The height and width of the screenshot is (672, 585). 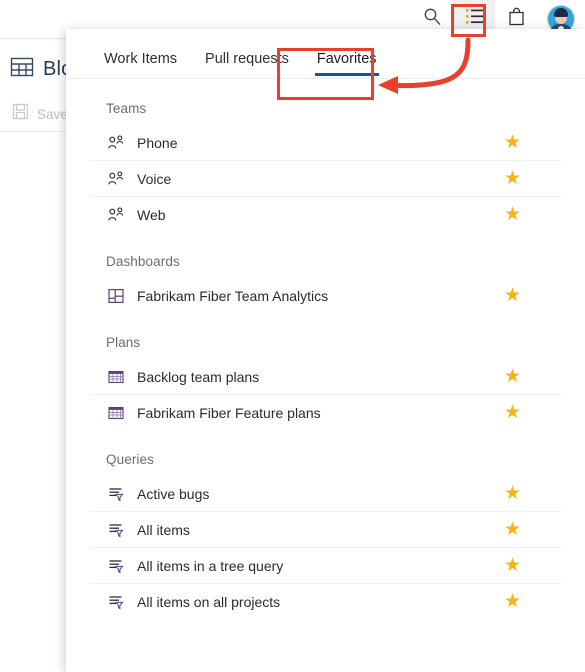 What do you see at coordinates (143, 261) in the screenshot?
I see `section-header-dashboards: Dashboards` at bounding box center [143, 261].